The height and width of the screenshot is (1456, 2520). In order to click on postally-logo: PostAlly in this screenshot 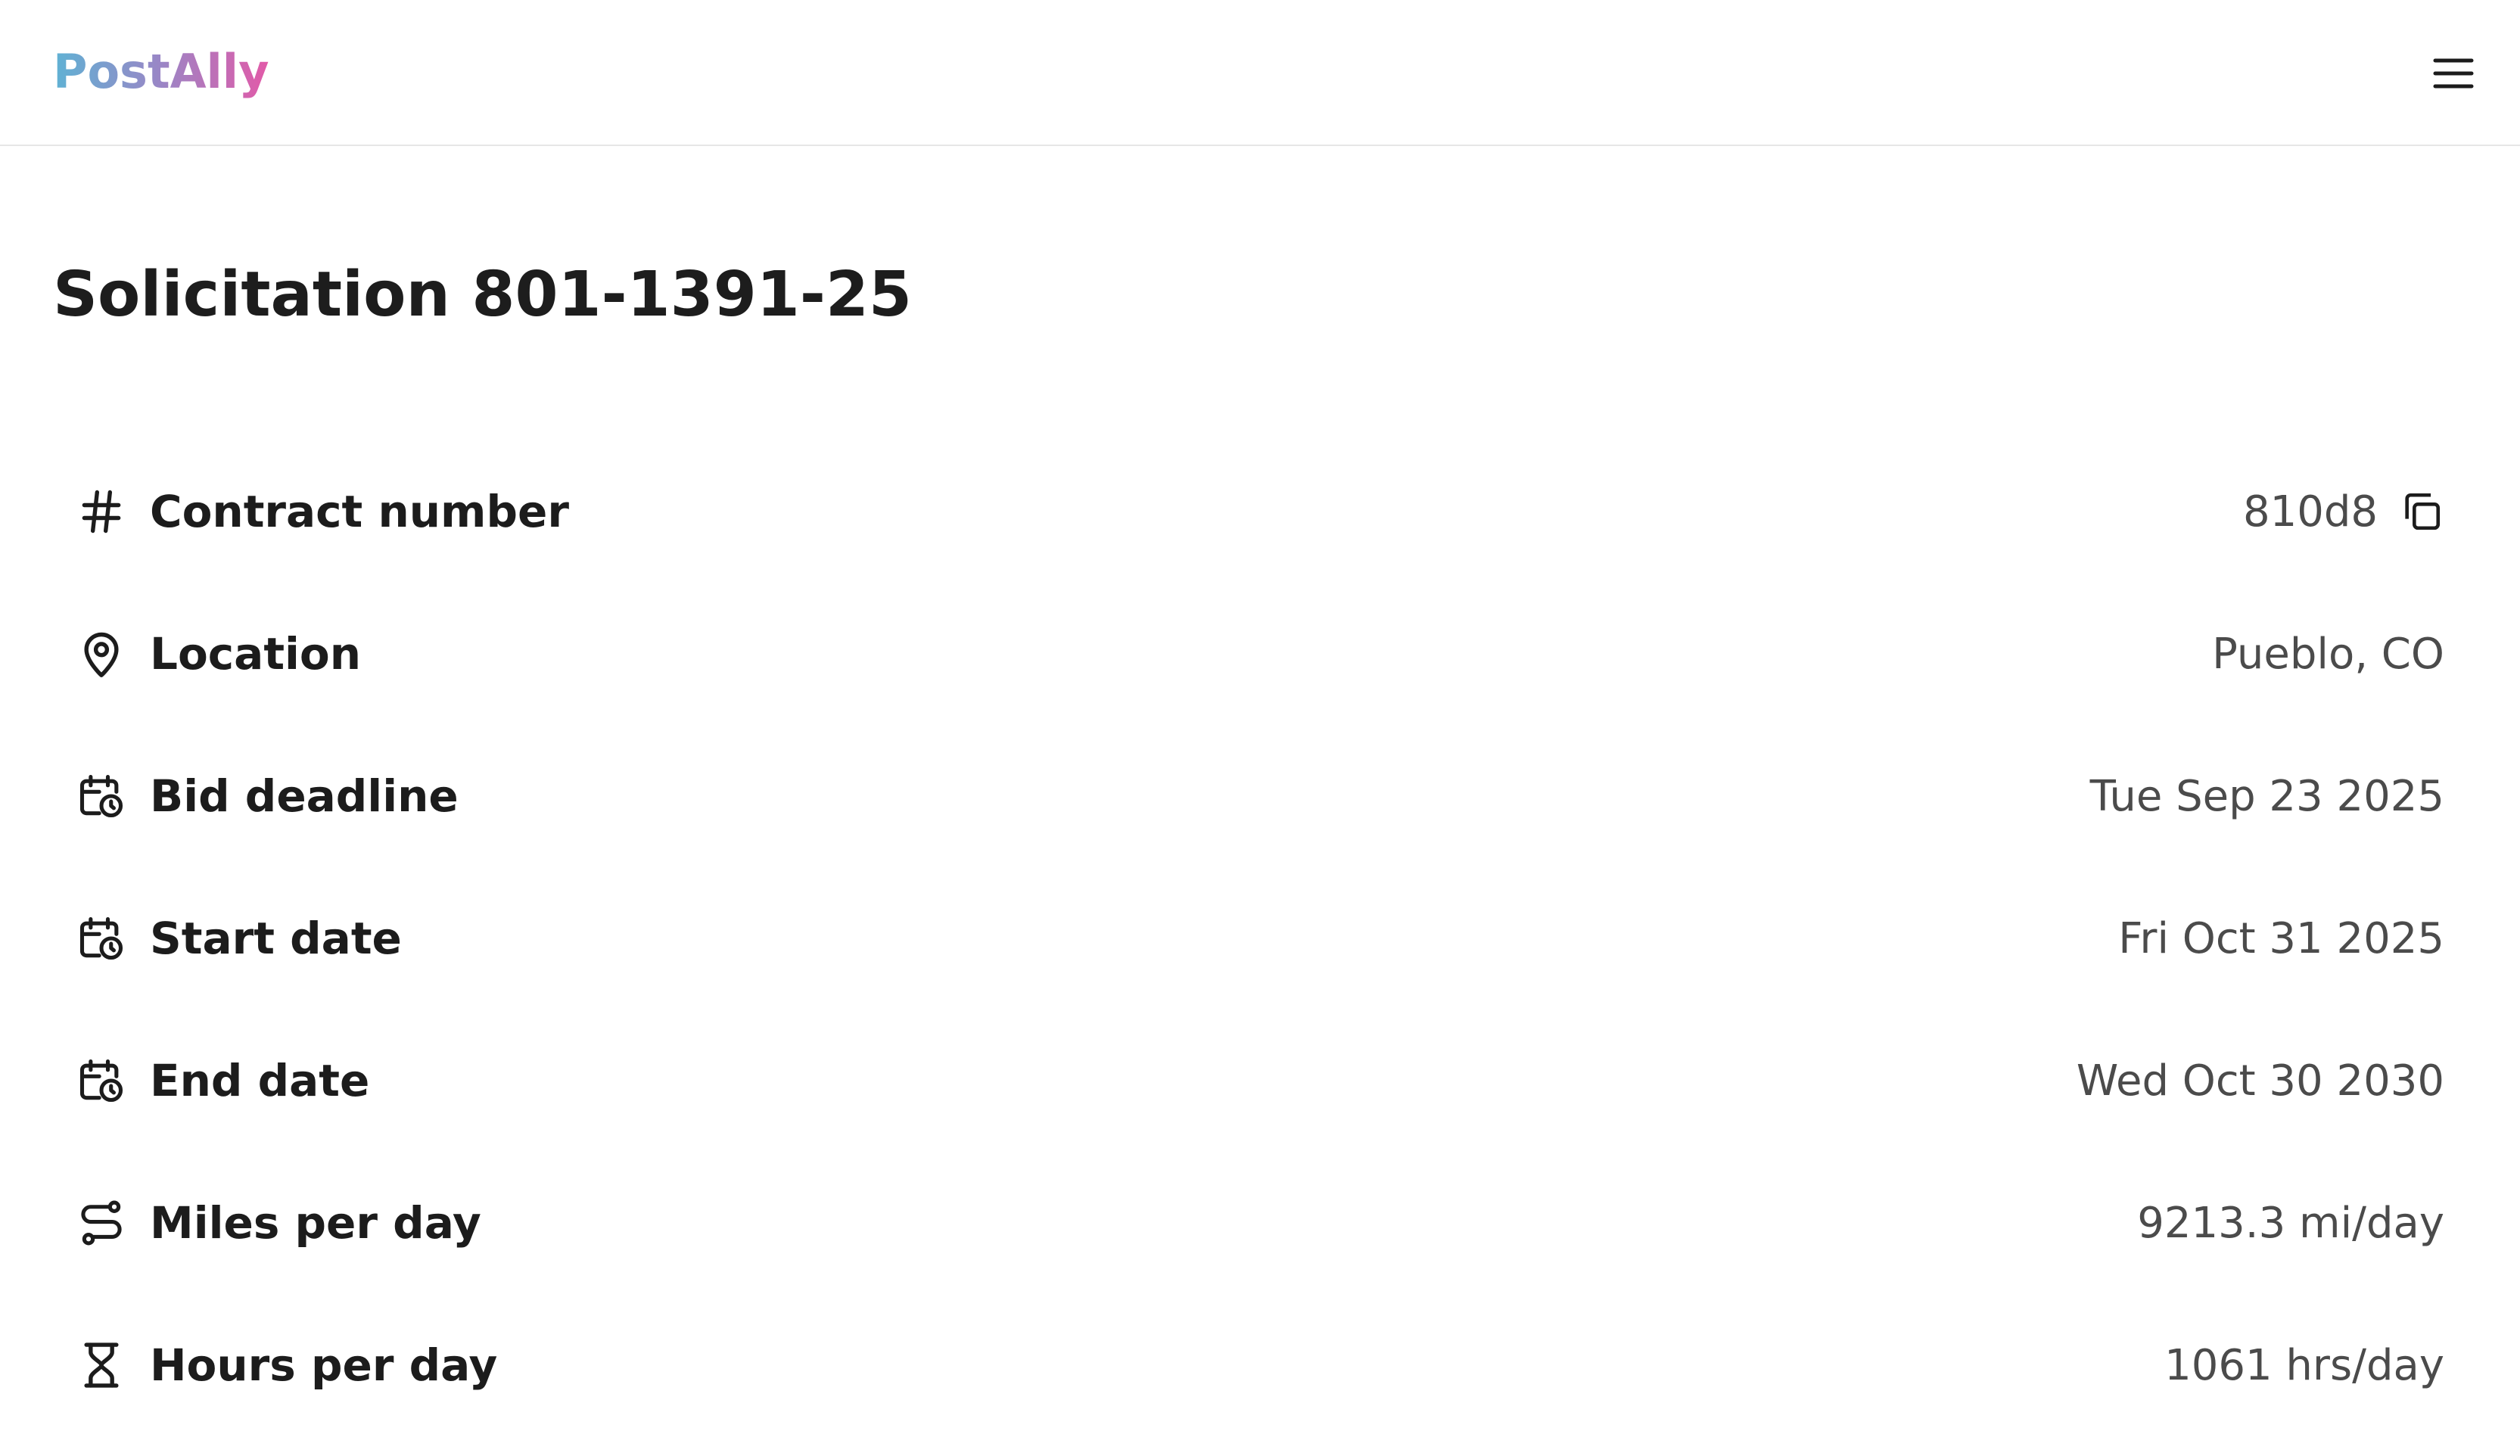, I will do `click(161, 72)`.